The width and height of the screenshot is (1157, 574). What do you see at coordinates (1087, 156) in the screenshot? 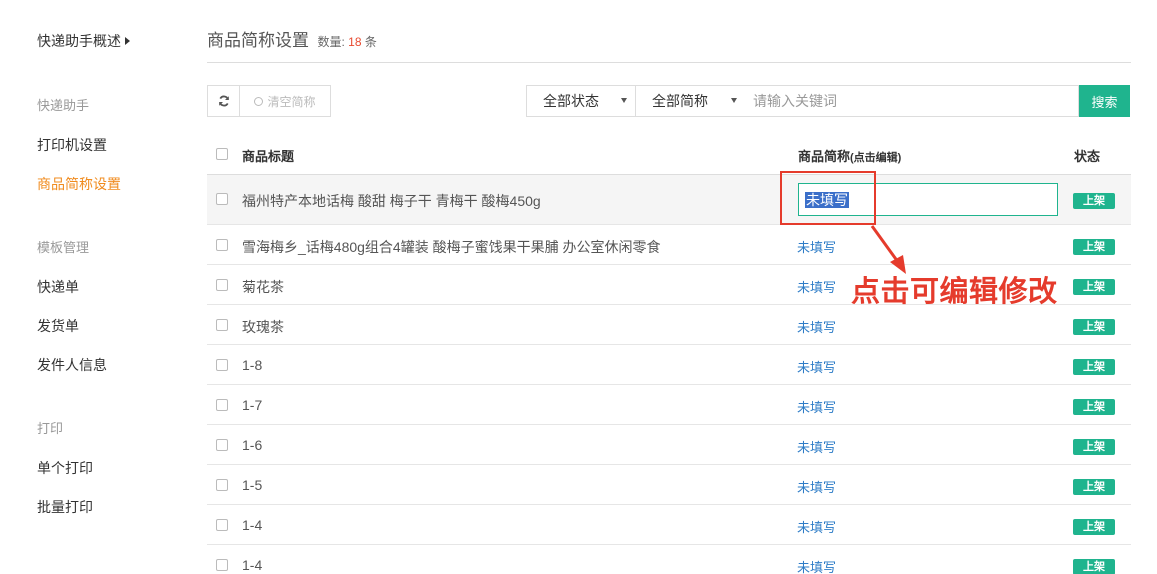
I see `column-header-status: 状态` at bounding box center [1087, 156].